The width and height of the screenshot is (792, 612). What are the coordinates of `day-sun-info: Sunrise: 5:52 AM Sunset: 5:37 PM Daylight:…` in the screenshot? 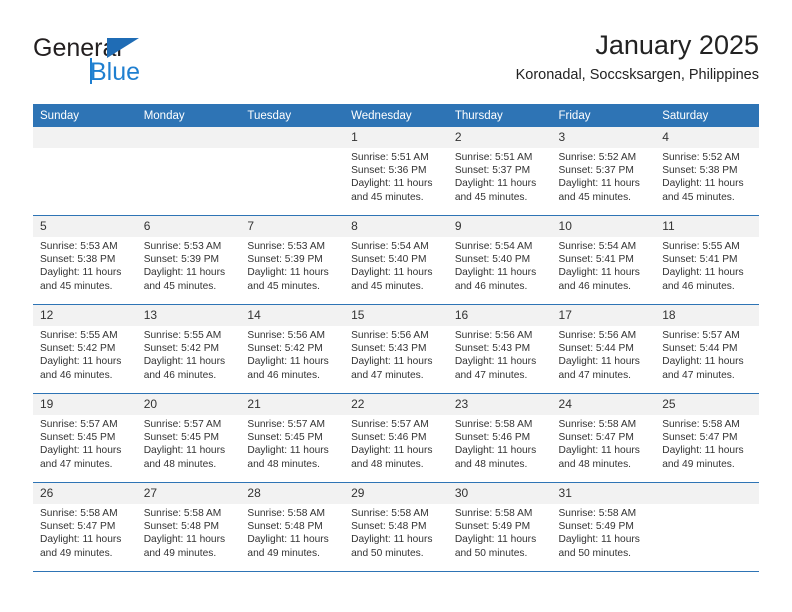 It's located at (604, 176).